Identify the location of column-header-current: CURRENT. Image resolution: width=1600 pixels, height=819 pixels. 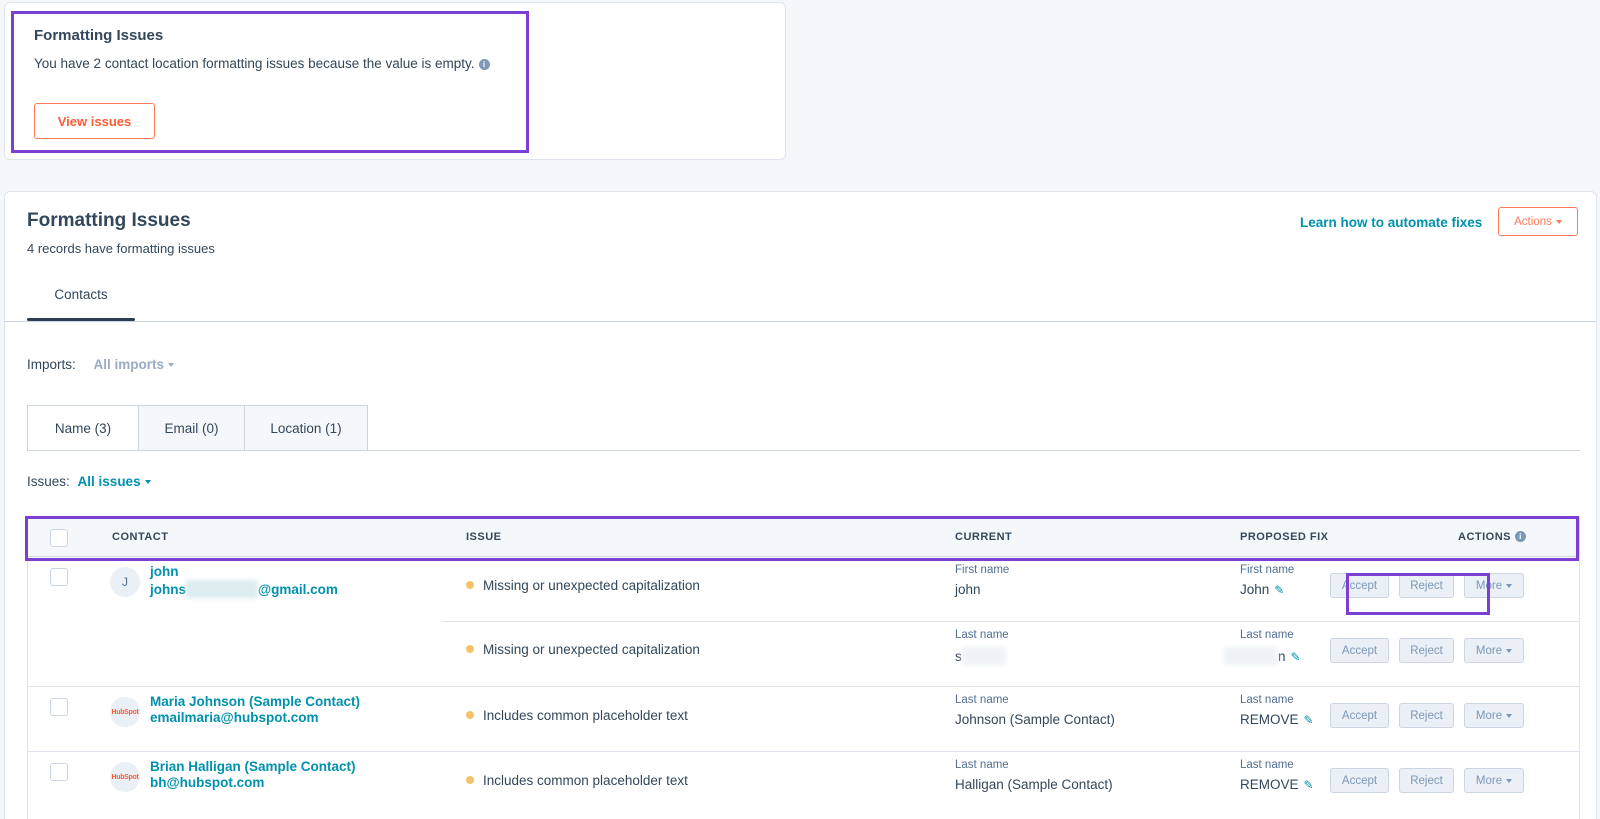
(983, 537).